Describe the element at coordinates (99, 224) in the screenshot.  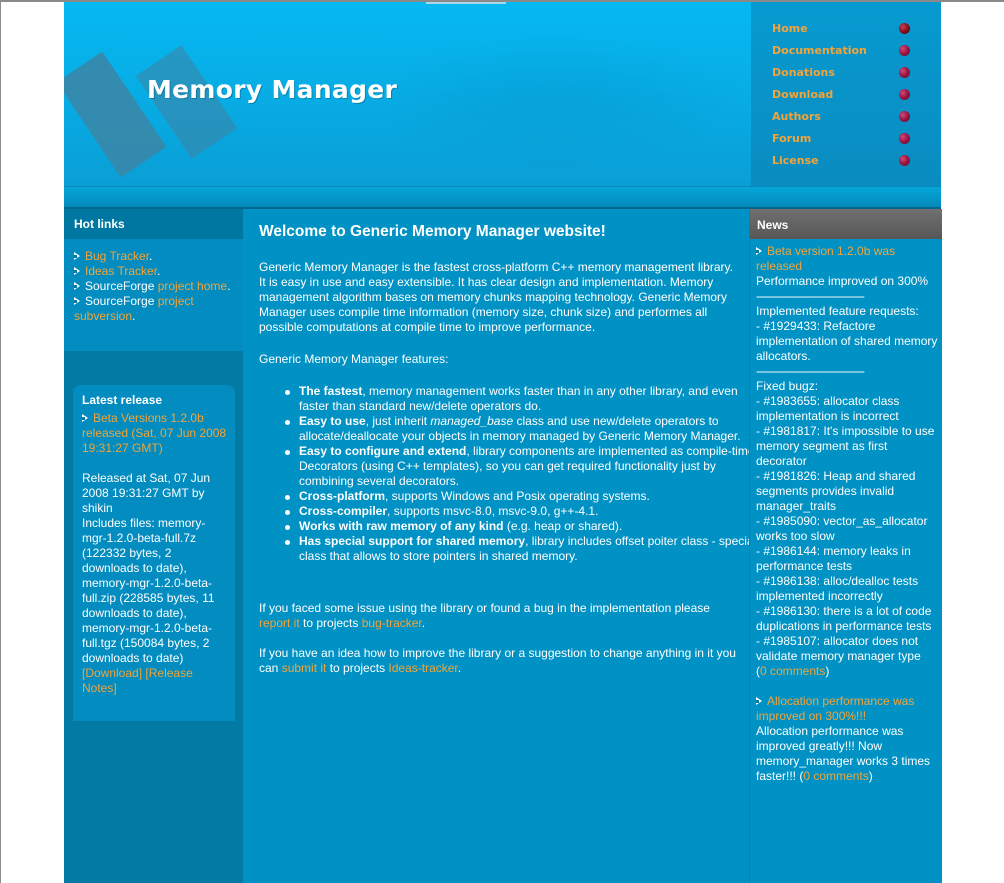
I see `hot-links-title: Hot links` at that location.